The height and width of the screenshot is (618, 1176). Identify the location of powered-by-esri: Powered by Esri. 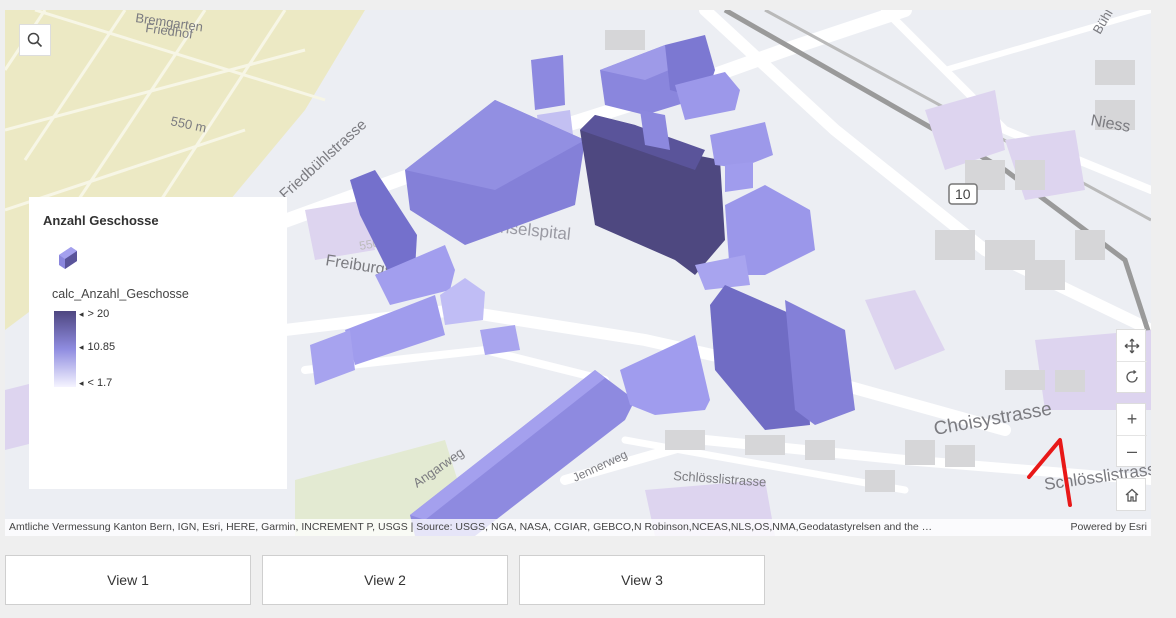
(1109, 527).